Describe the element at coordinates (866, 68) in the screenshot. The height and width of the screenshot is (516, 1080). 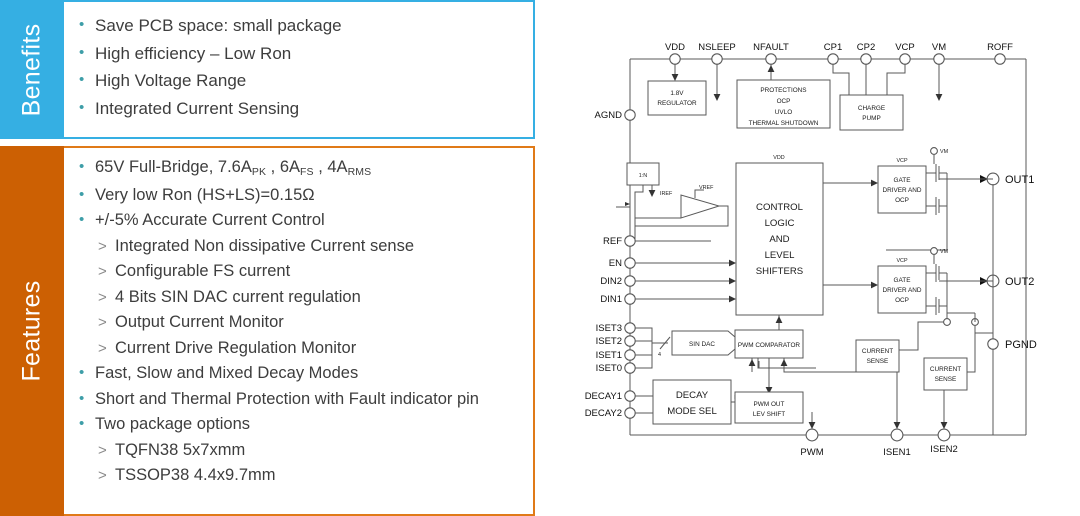
I see `pin-cp2: CP2` at that location.